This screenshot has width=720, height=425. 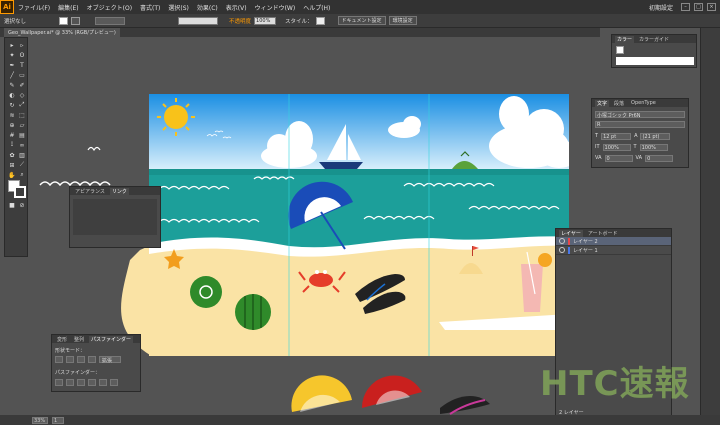 What do you see at coordinates (22, 115) in the screenshot?
I see `free-transform-tool-icon: ⬚` at bounding box center [22, 115].